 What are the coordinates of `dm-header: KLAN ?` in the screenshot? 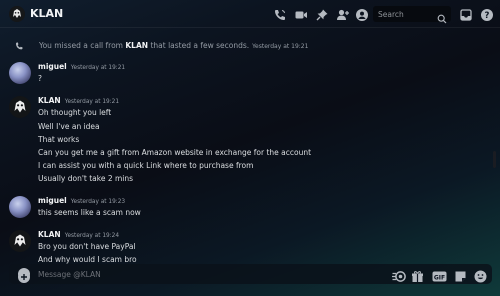 It's located at (250, 14).